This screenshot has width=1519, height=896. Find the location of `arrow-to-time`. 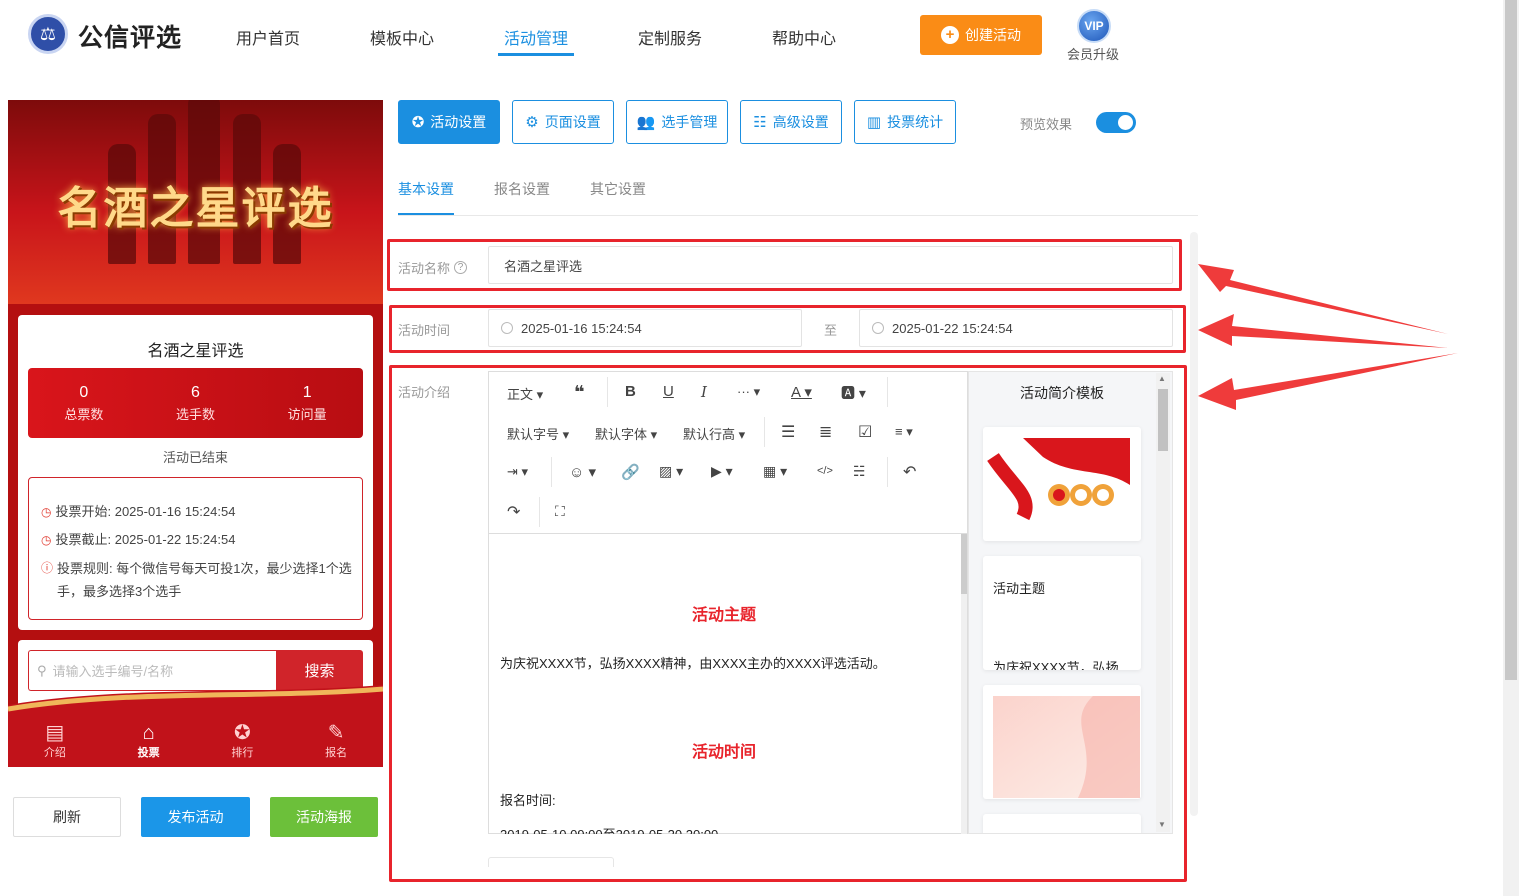

arrow-to-time is located at coordinates (1323, 331).